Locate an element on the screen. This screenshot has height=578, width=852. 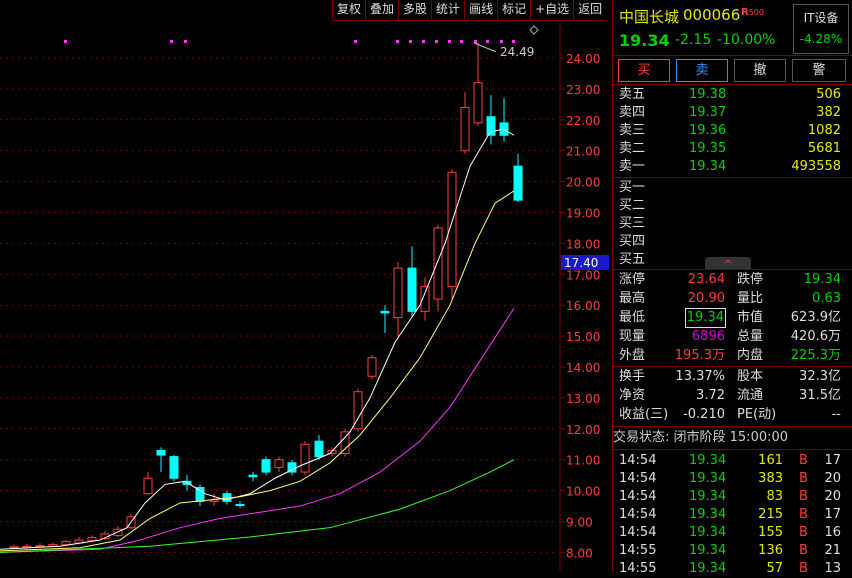
alert-button: 警 is located at coordinates (819, 70).